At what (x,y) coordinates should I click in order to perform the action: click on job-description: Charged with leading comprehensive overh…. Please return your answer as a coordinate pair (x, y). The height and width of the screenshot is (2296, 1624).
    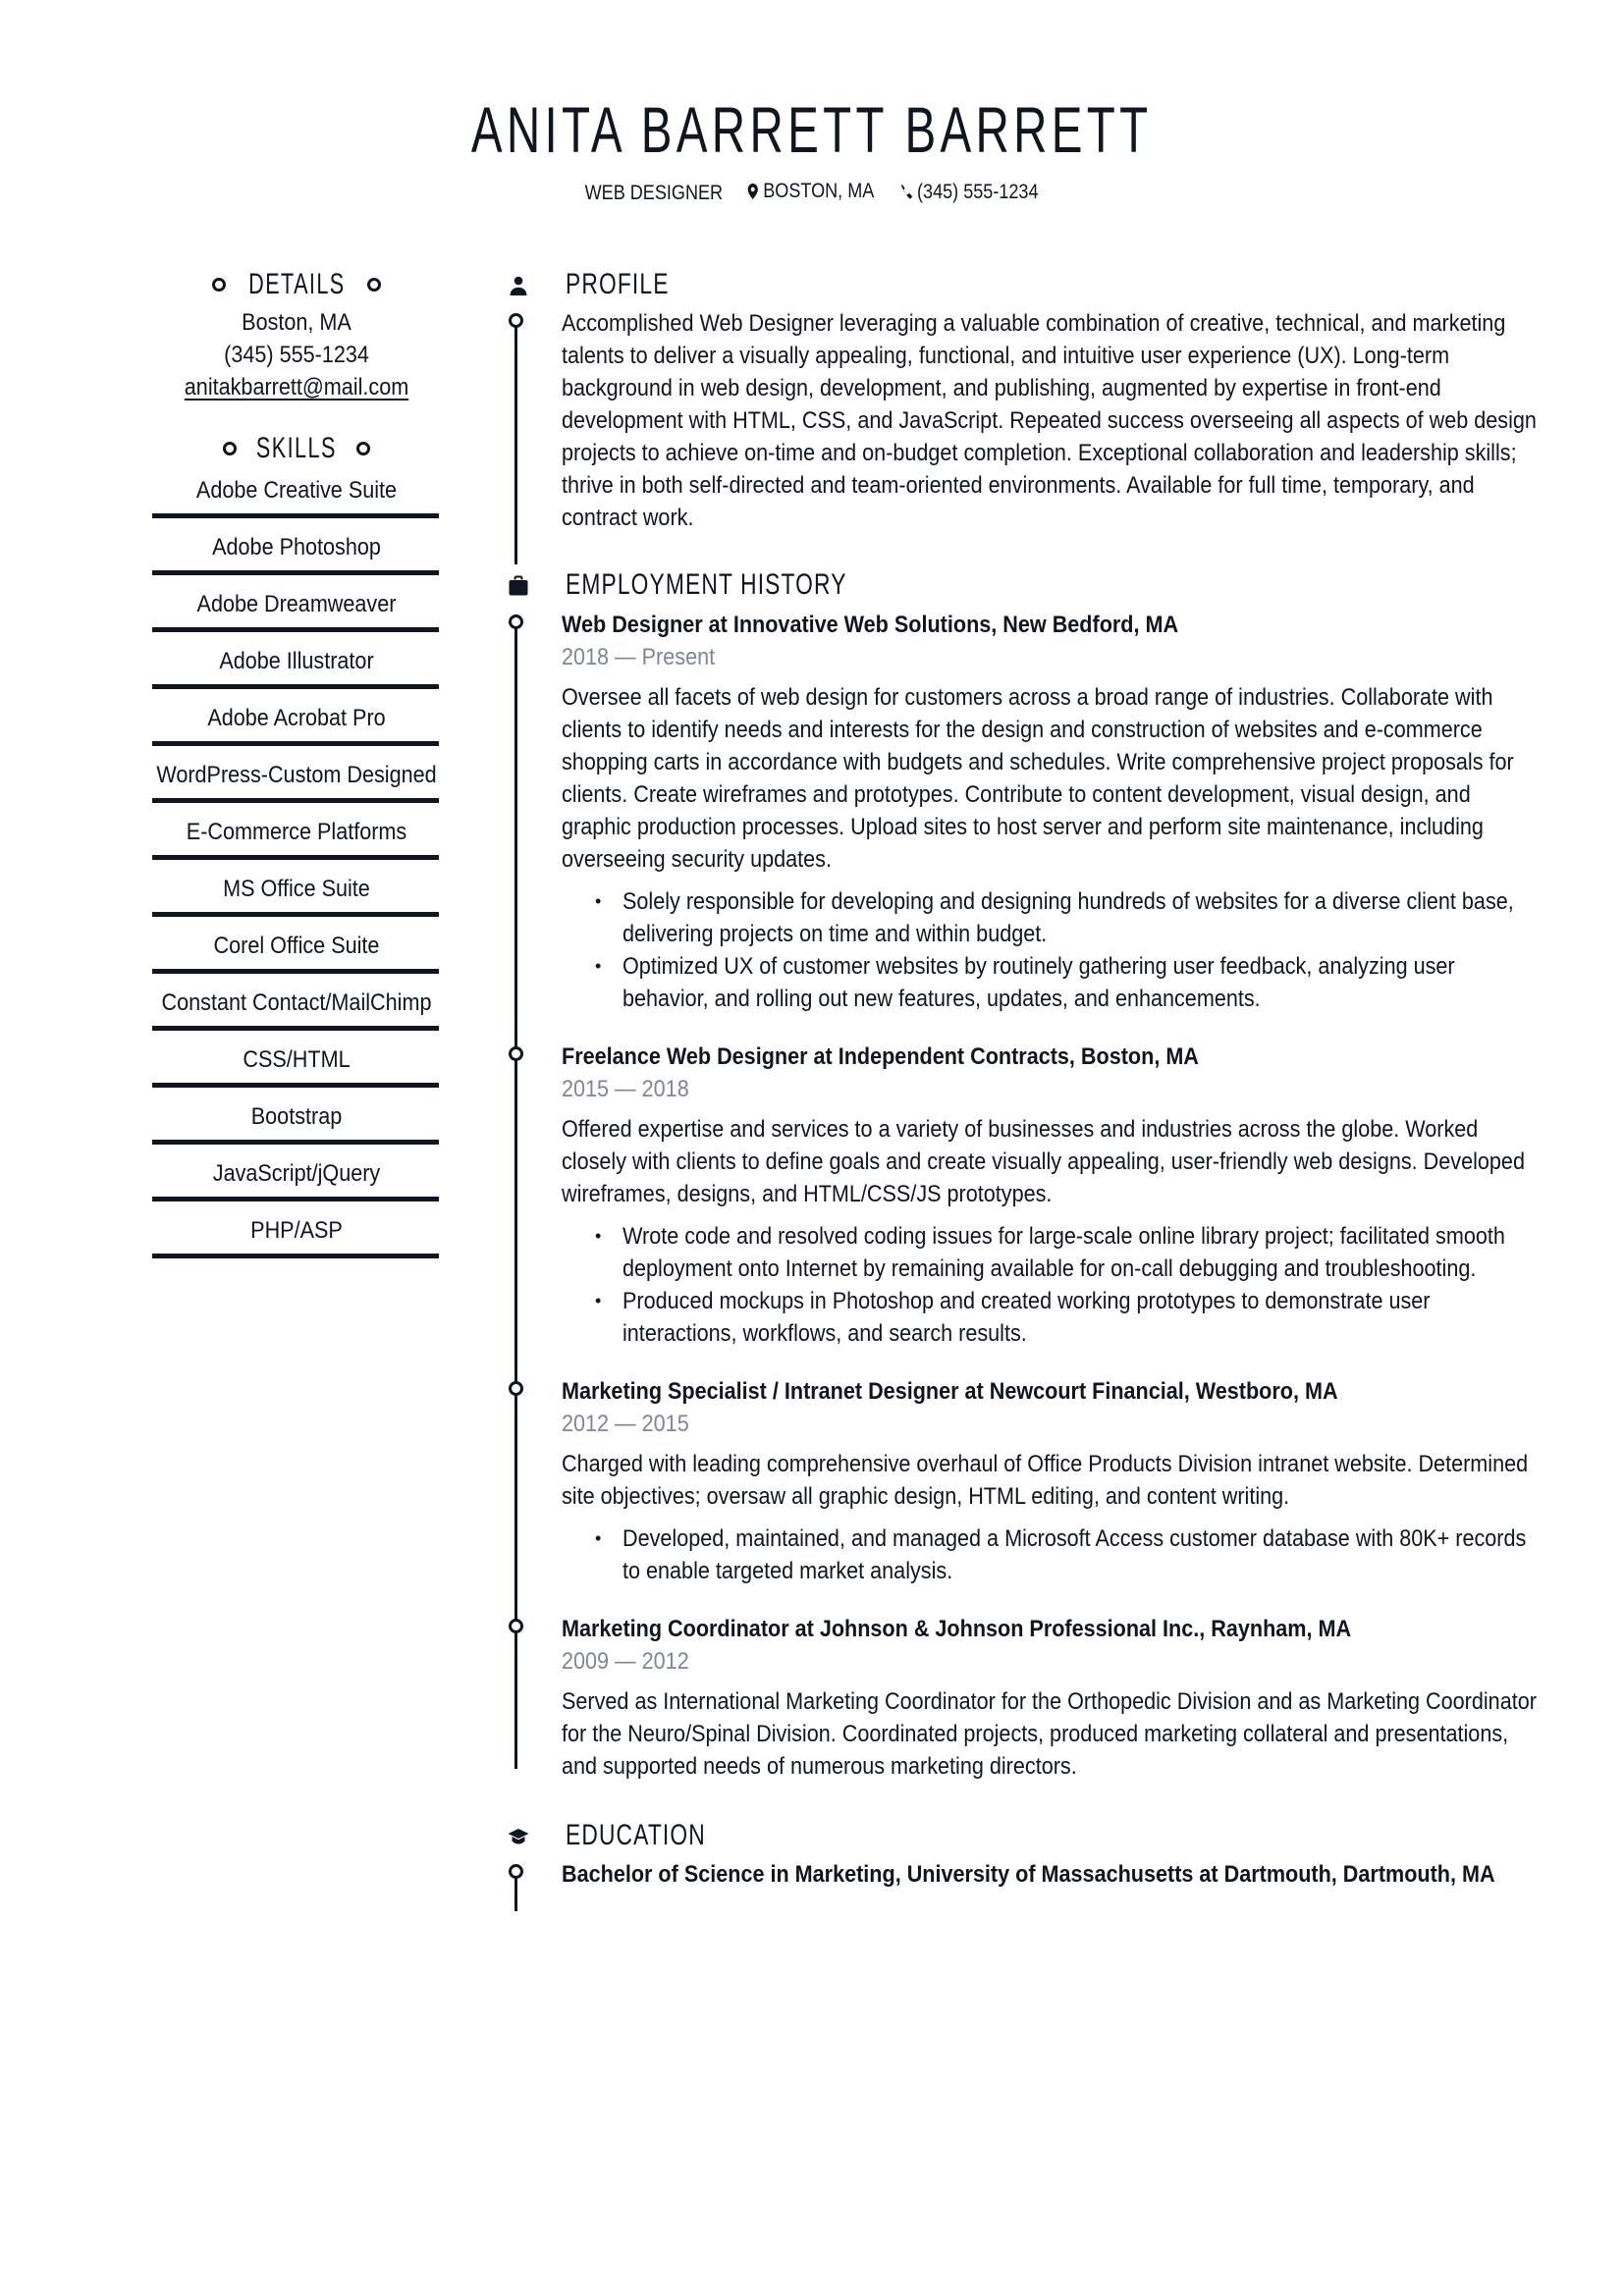
    Looking at the image, I should click on (1052, 1480).